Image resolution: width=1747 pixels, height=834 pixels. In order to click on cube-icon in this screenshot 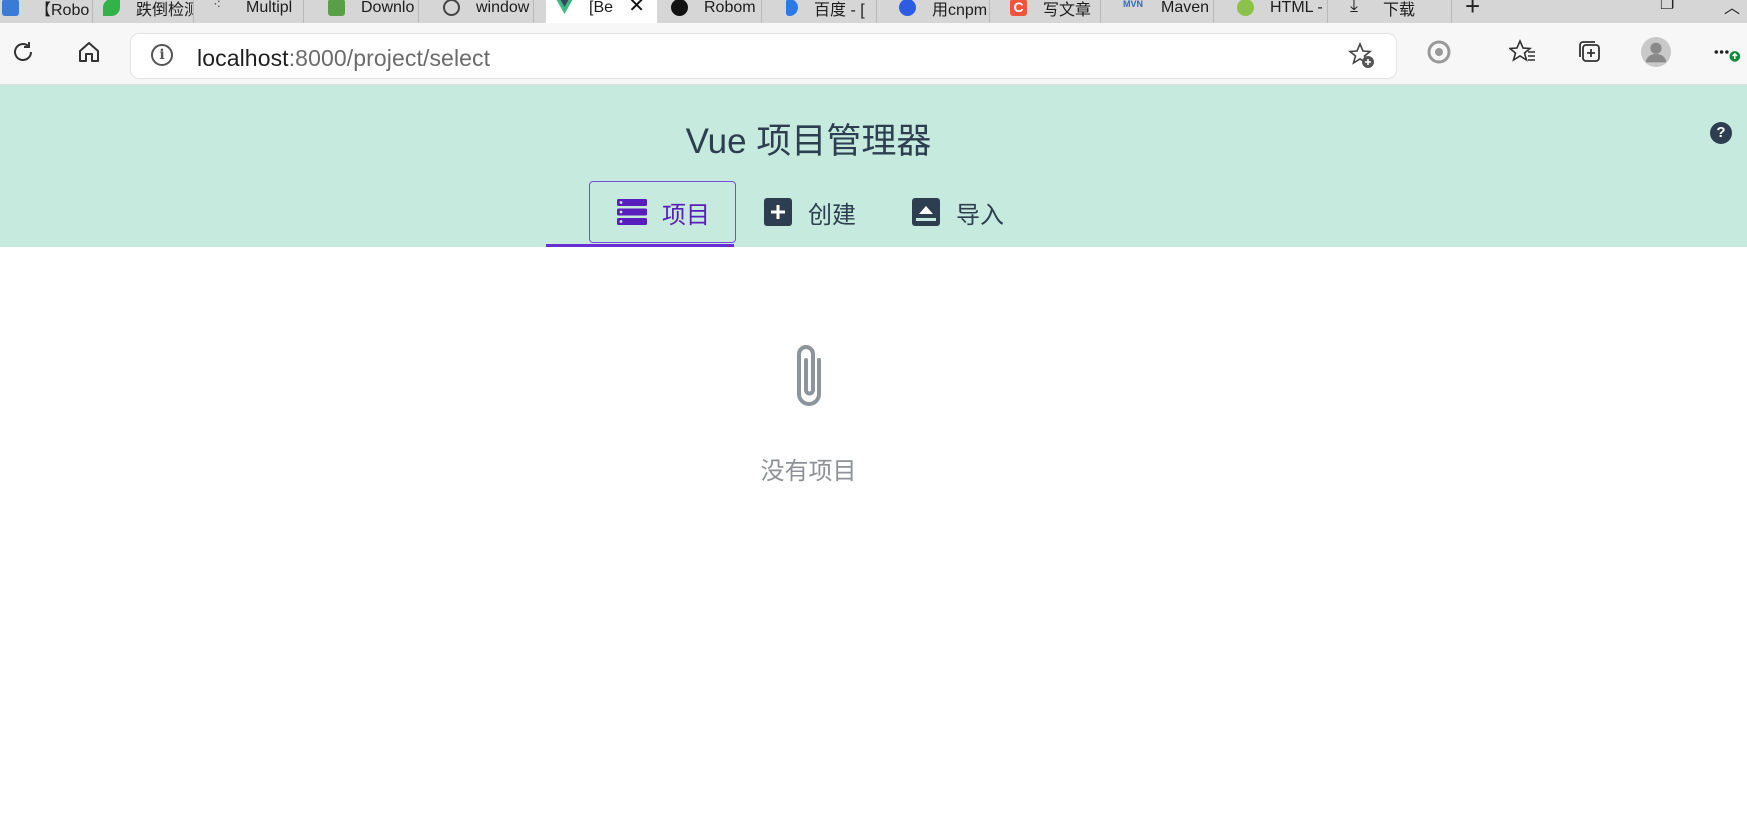, I will do `click(336, 8)`.